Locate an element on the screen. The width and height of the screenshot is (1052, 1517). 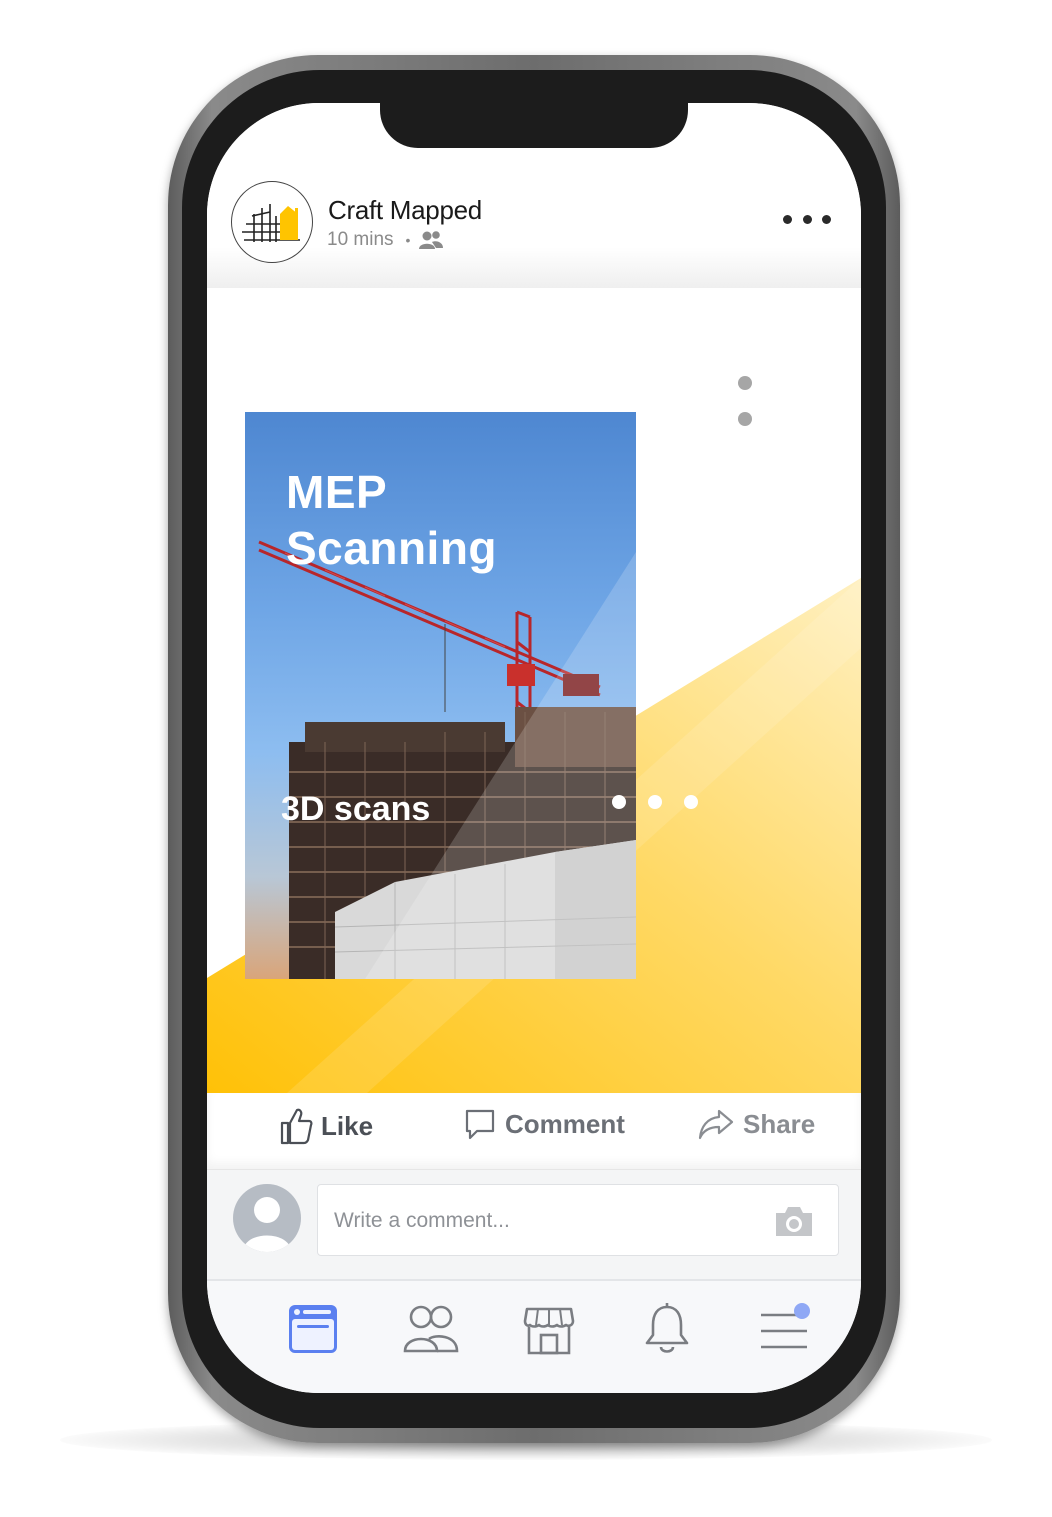
more-options-button is located at coordinates (807, 219).